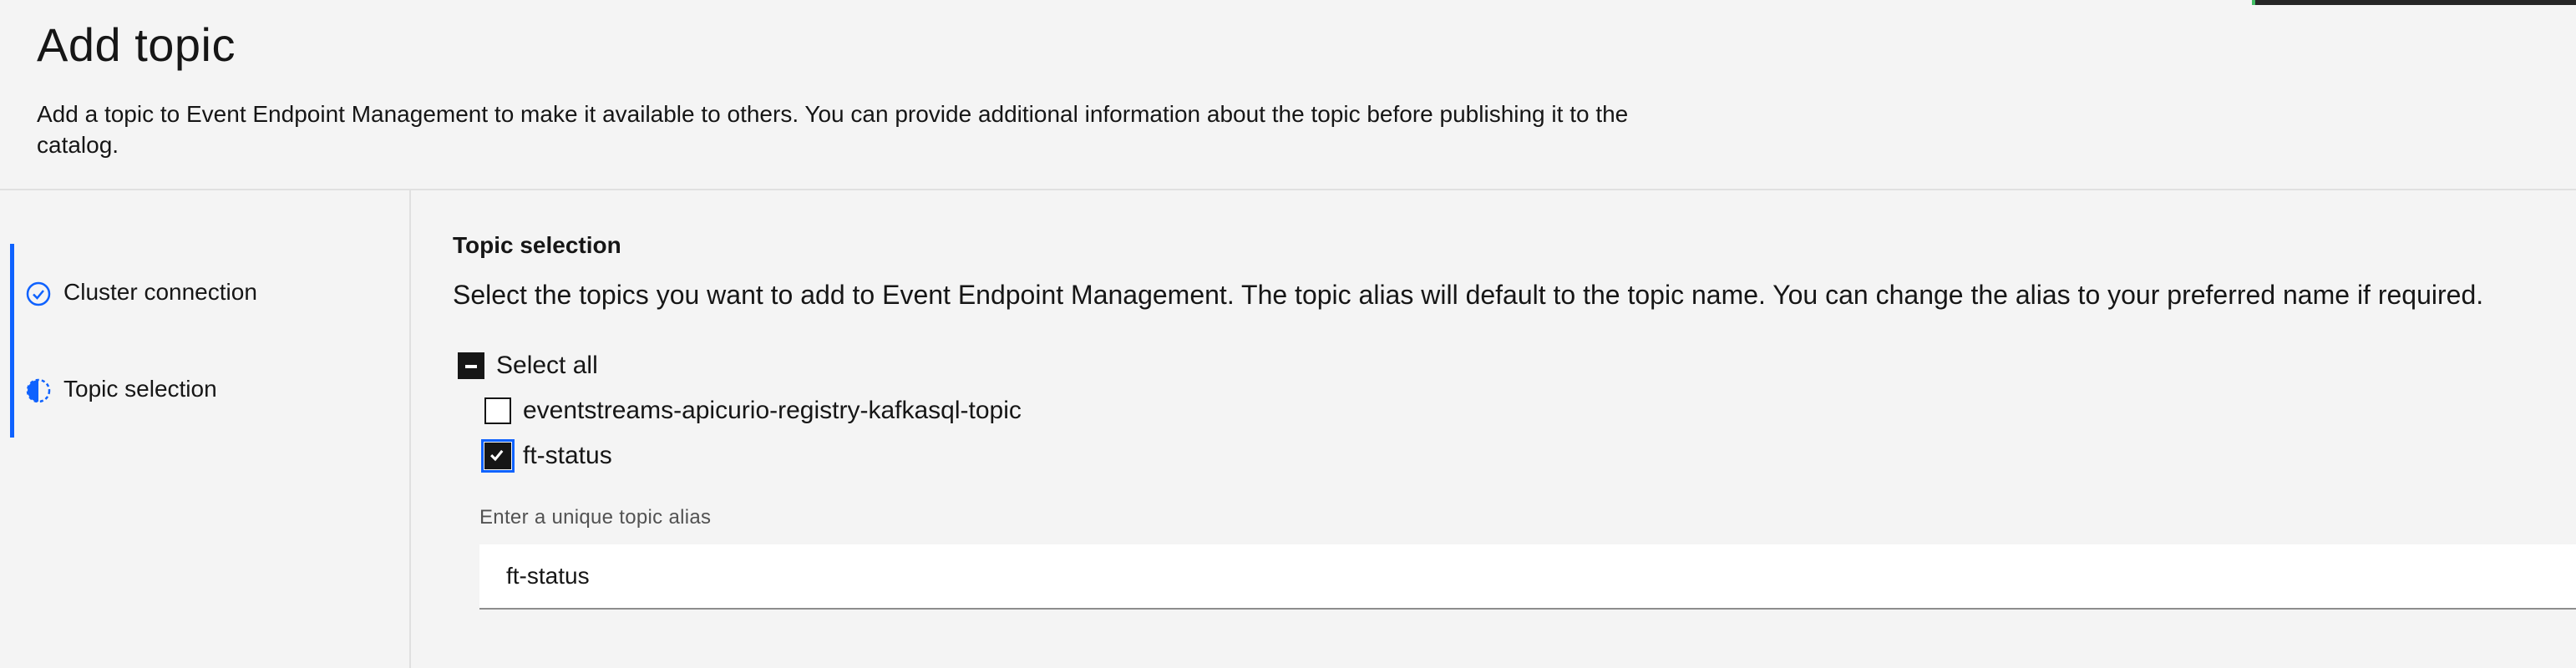  I want to click on checkmark-outline-icon, so click(38, 293).